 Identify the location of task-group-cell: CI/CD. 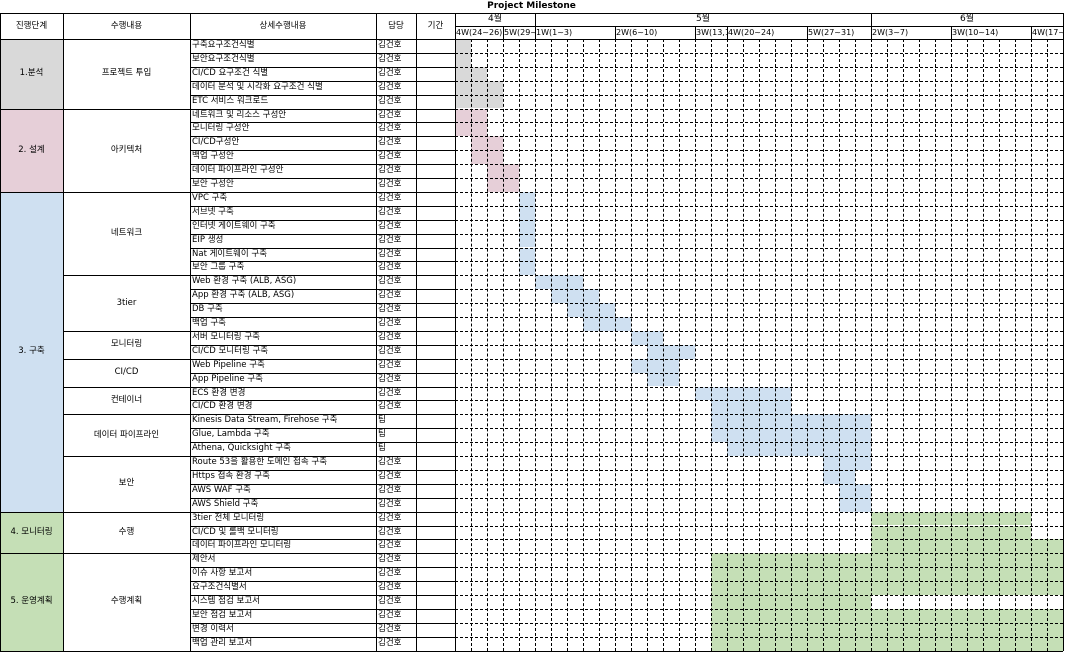
(126, 373).